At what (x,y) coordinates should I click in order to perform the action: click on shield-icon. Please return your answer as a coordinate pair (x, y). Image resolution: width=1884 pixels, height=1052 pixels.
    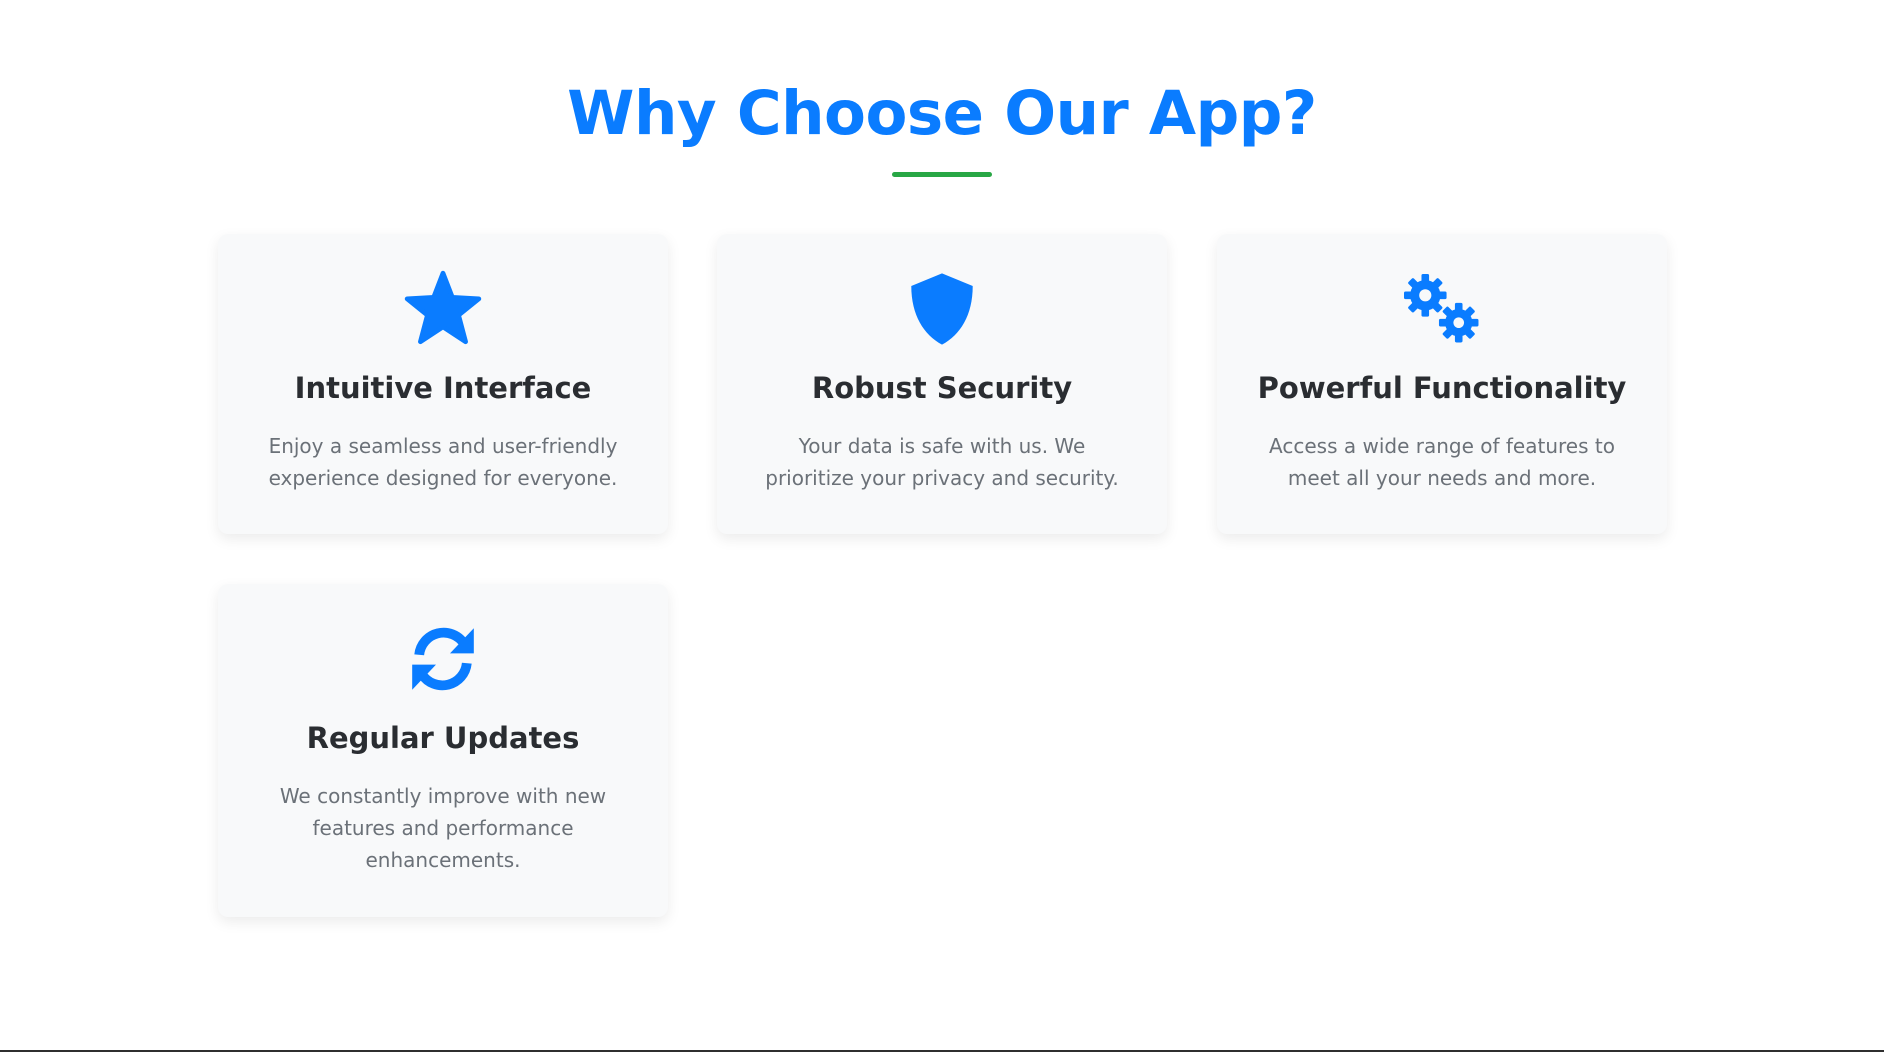
    Looking at the image, I should click on (942, 309).